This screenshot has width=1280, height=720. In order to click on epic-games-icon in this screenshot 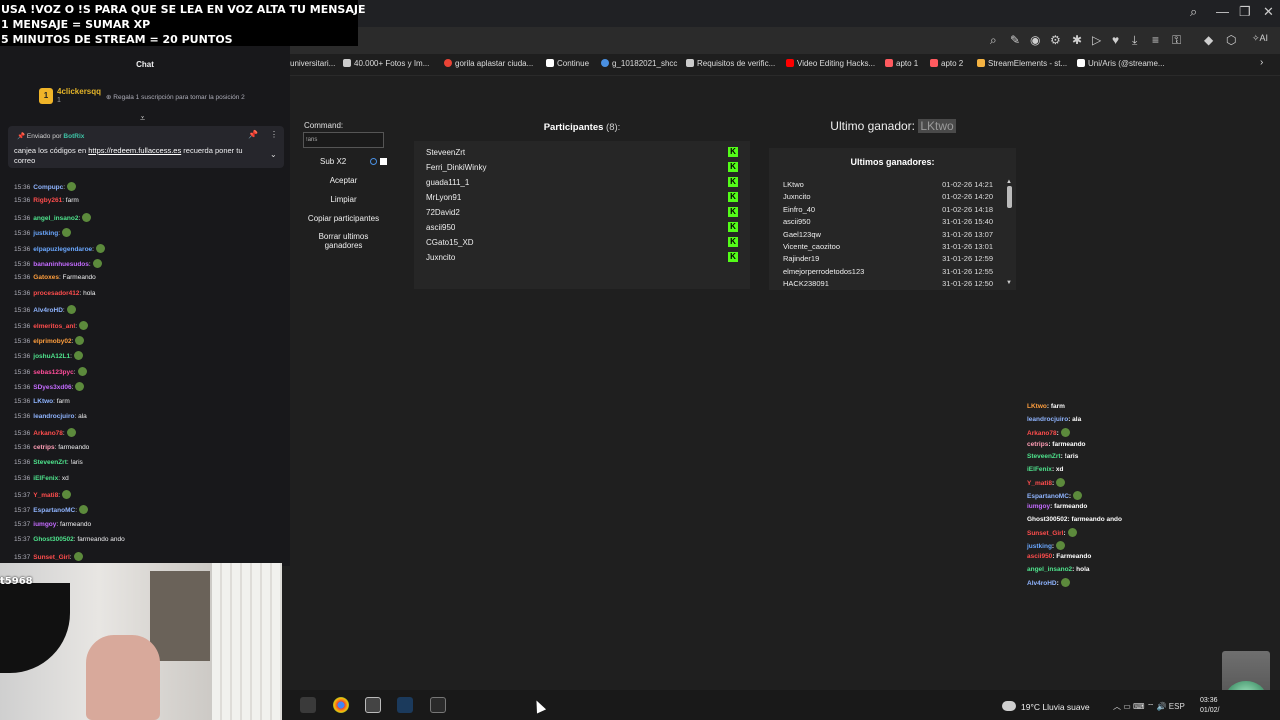, I will do `click(438, 705)`.